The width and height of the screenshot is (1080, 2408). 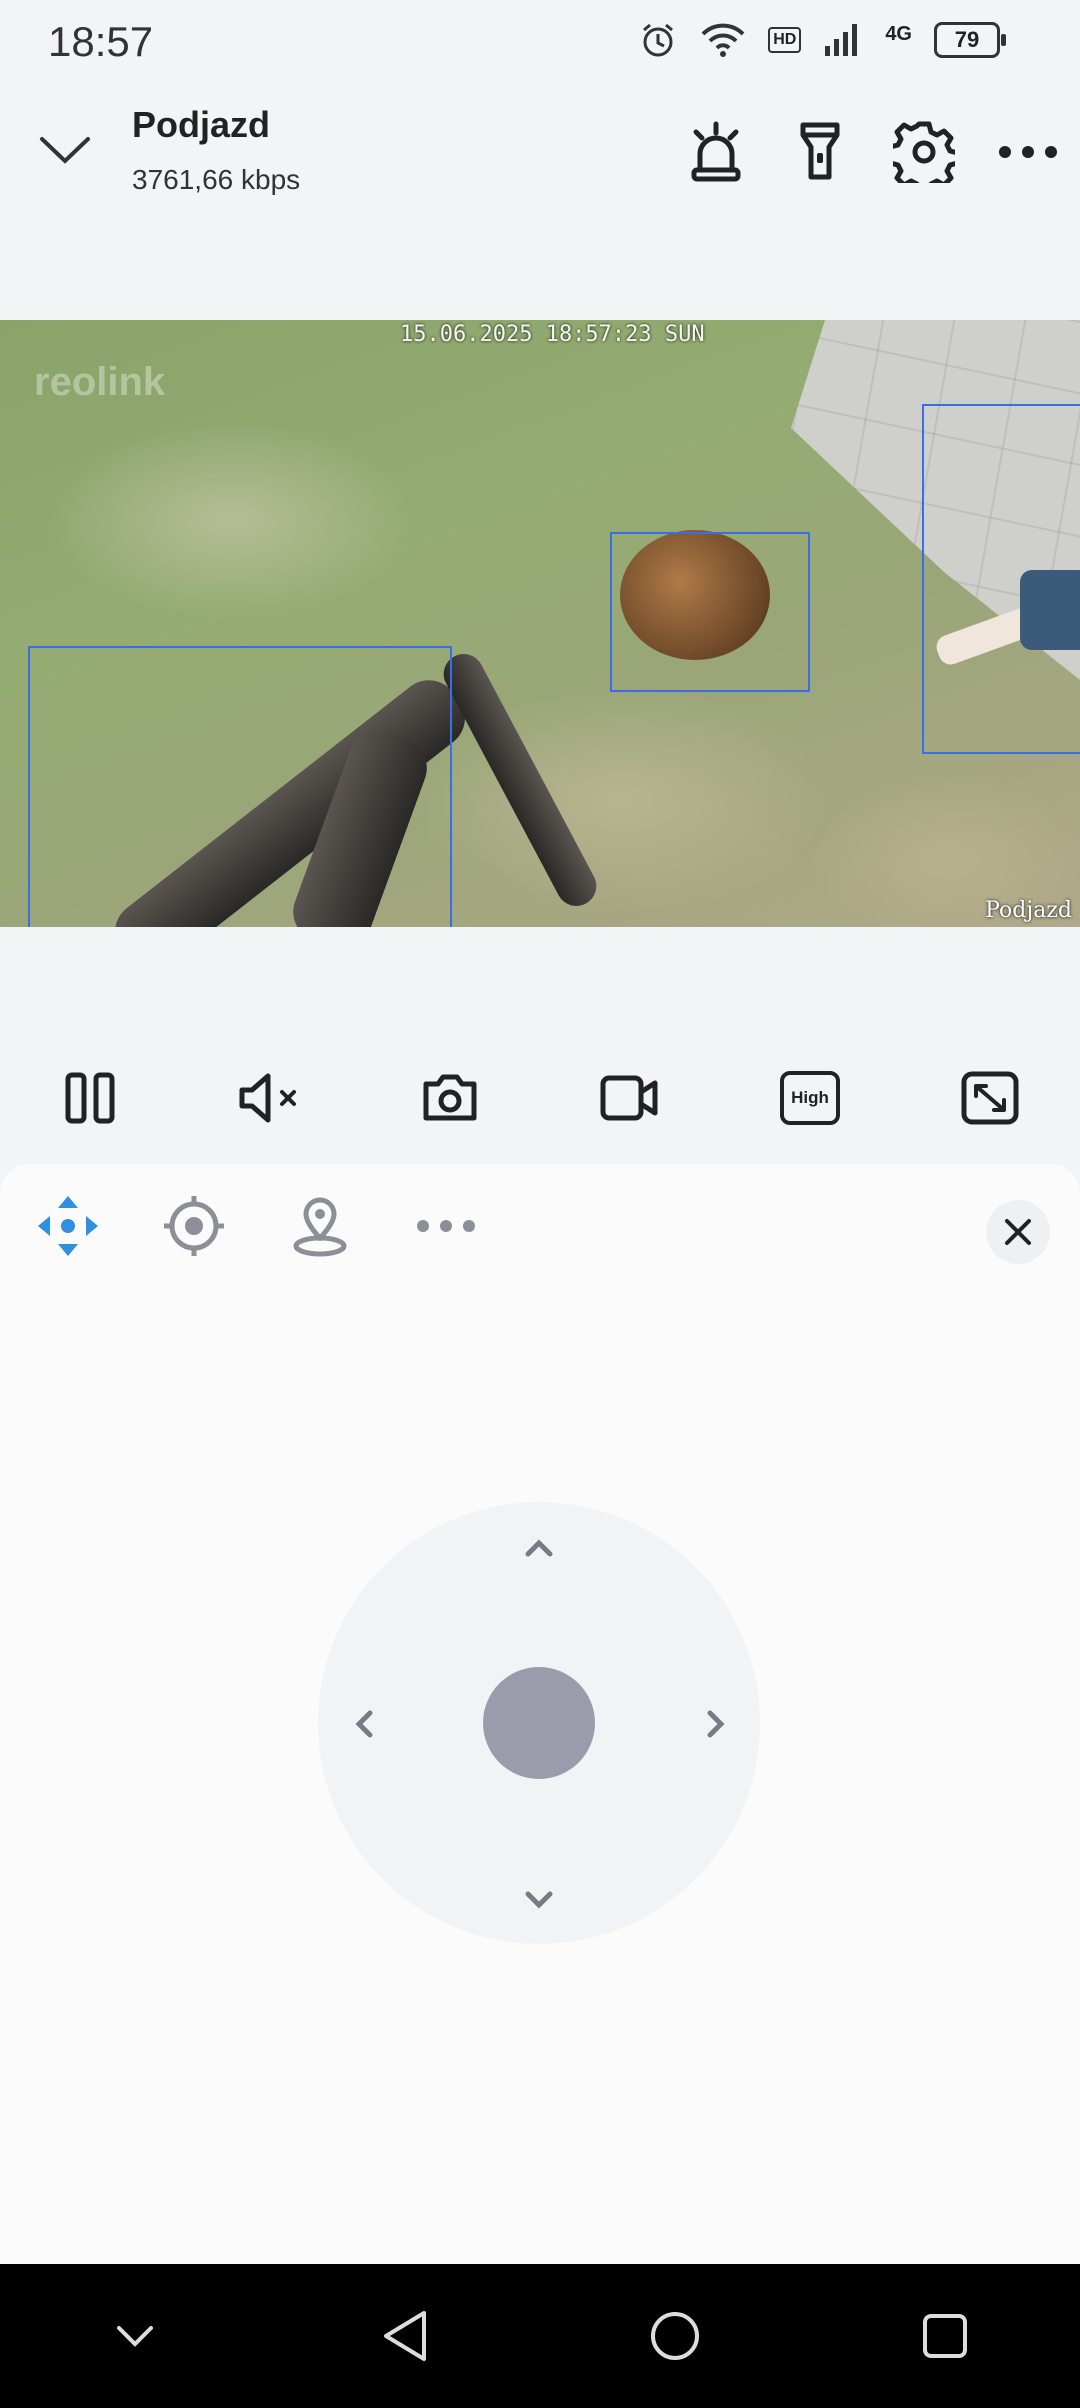 I want to click on fullscreen-icon, so click(x=990, y=1098).